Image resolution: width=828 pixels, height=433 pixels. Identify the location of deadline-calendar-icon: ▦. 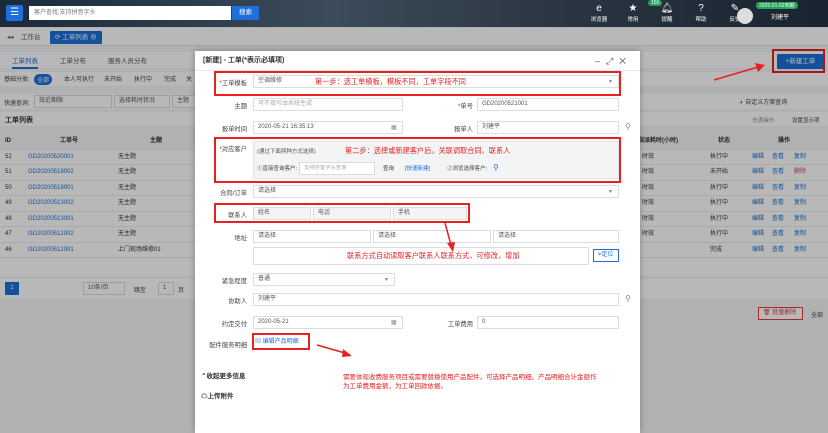
(394, 322).